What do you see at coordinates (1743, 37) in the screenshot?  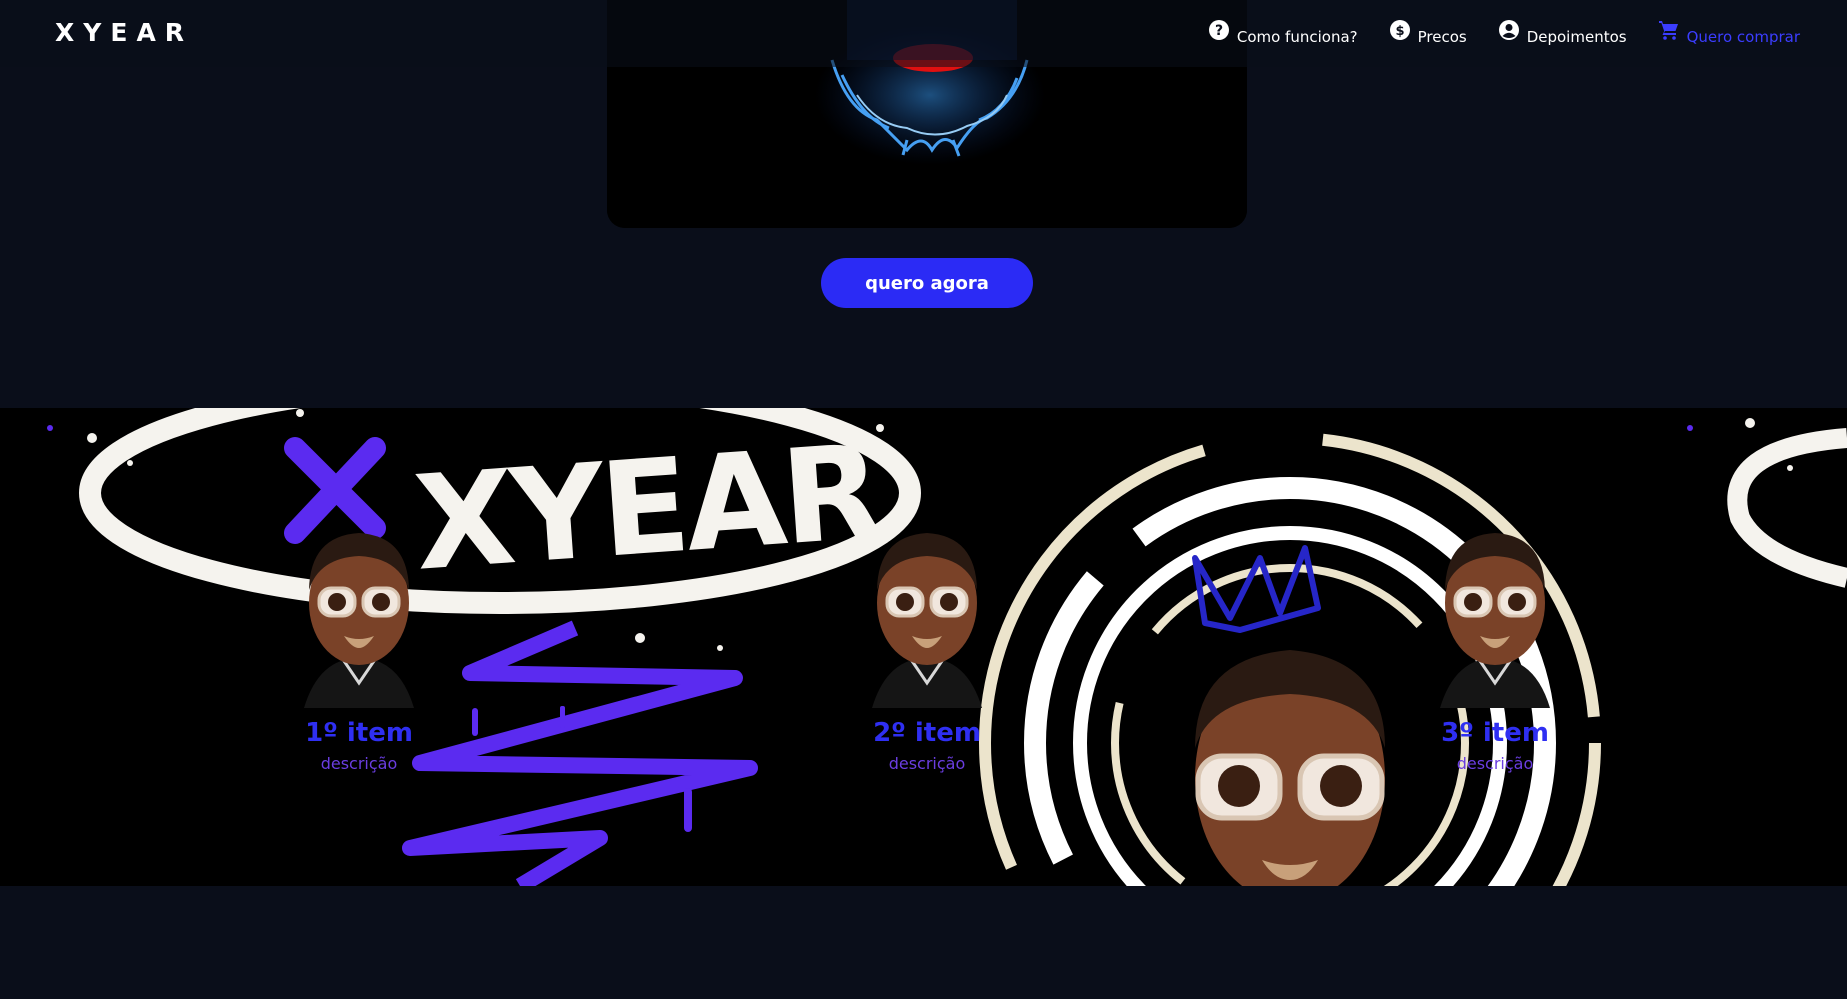 I see `nav-label: Quero comprar` at bounding box center [1743, 37].